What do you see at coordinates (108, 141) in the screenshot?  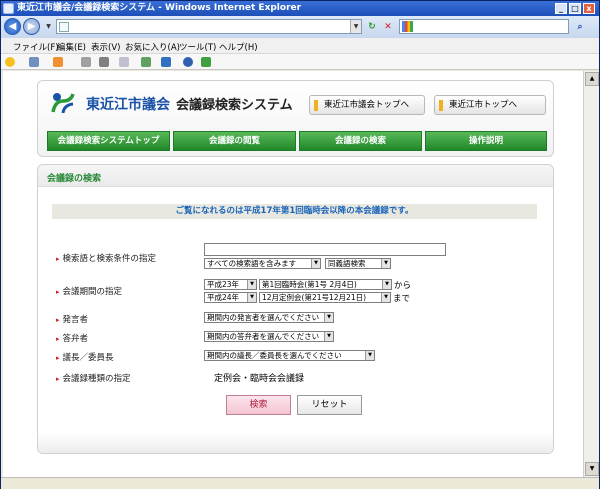 I see `nav-tab-system-top: 会議録検索システムトップ` at bounding box center [108, 141].